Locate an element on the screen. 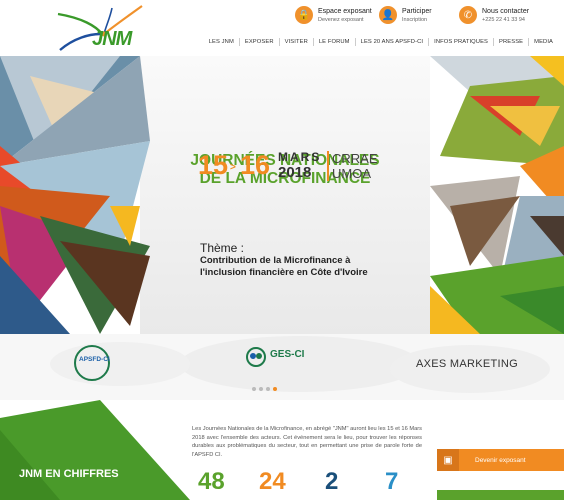 The width and height of the screenshot is (564, 500). nav-les-jnm: LES JNM is located at coordinates (221, 42).